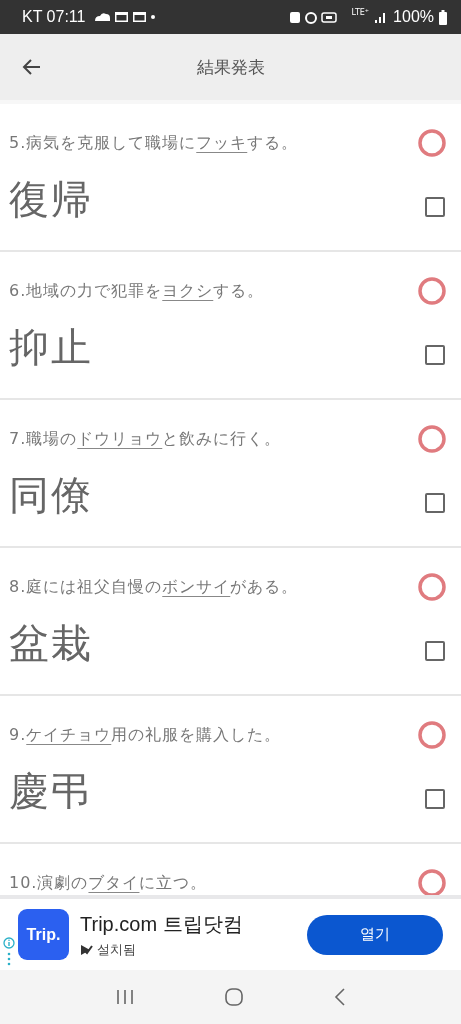 This screenshot has height=1024, width=461. I want to click on battery-level: 100%, so click(413, 17).